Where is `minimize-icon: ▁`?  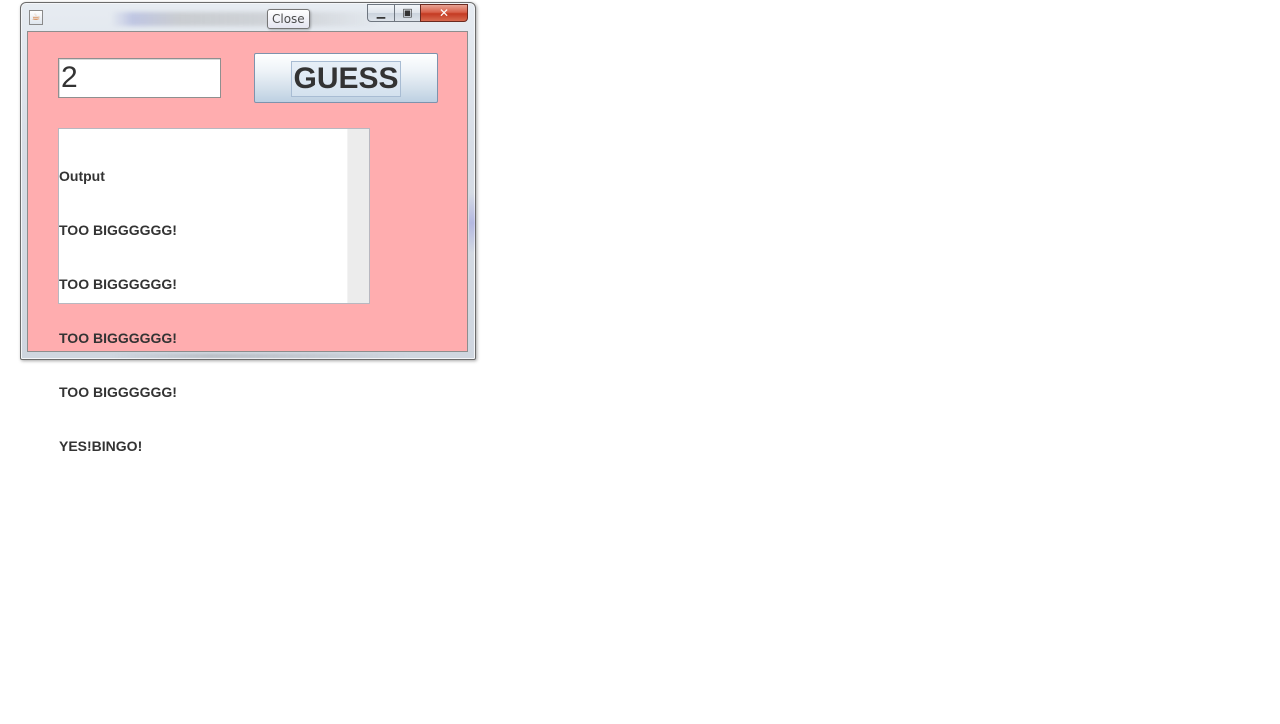 minimize-icon: ▁ is located at coordinates (381, 12).